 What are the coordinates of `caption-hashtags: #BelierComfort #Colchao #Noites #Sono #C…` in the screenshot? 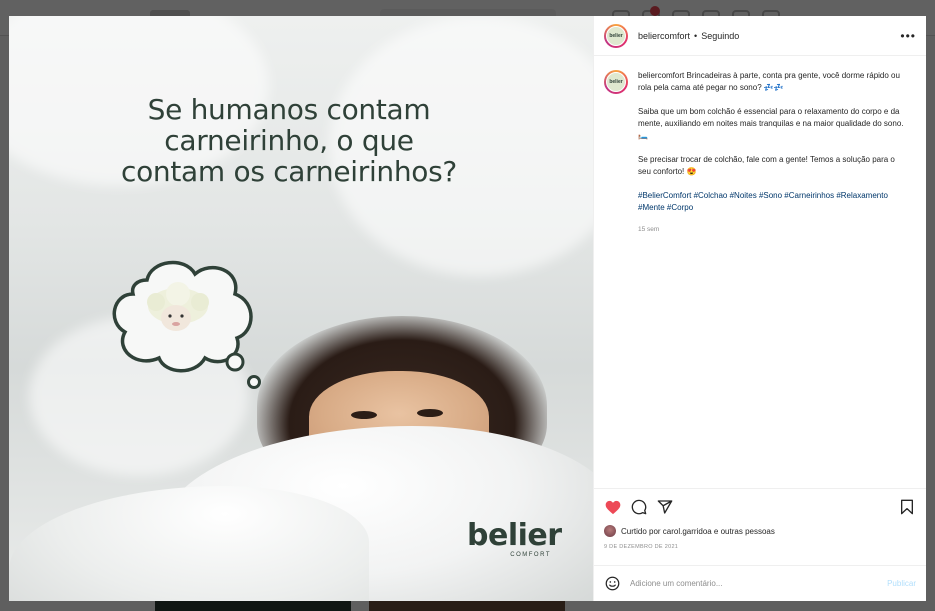 It's located at (773, 202).